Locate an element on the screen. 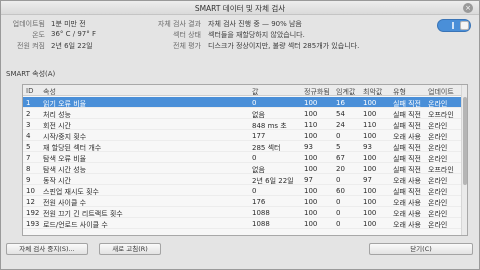 This screenshot has height=270, width=480. powered-on-label: 전원 켜짐 is located at coordinates (31, 46).